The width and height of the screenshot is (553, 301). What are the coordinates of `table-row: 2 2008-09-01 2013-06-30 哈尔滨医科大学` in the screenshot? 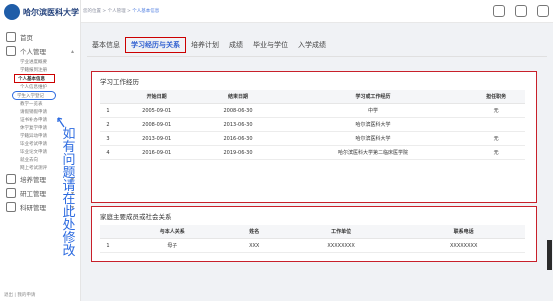 It's located at (312, 124).